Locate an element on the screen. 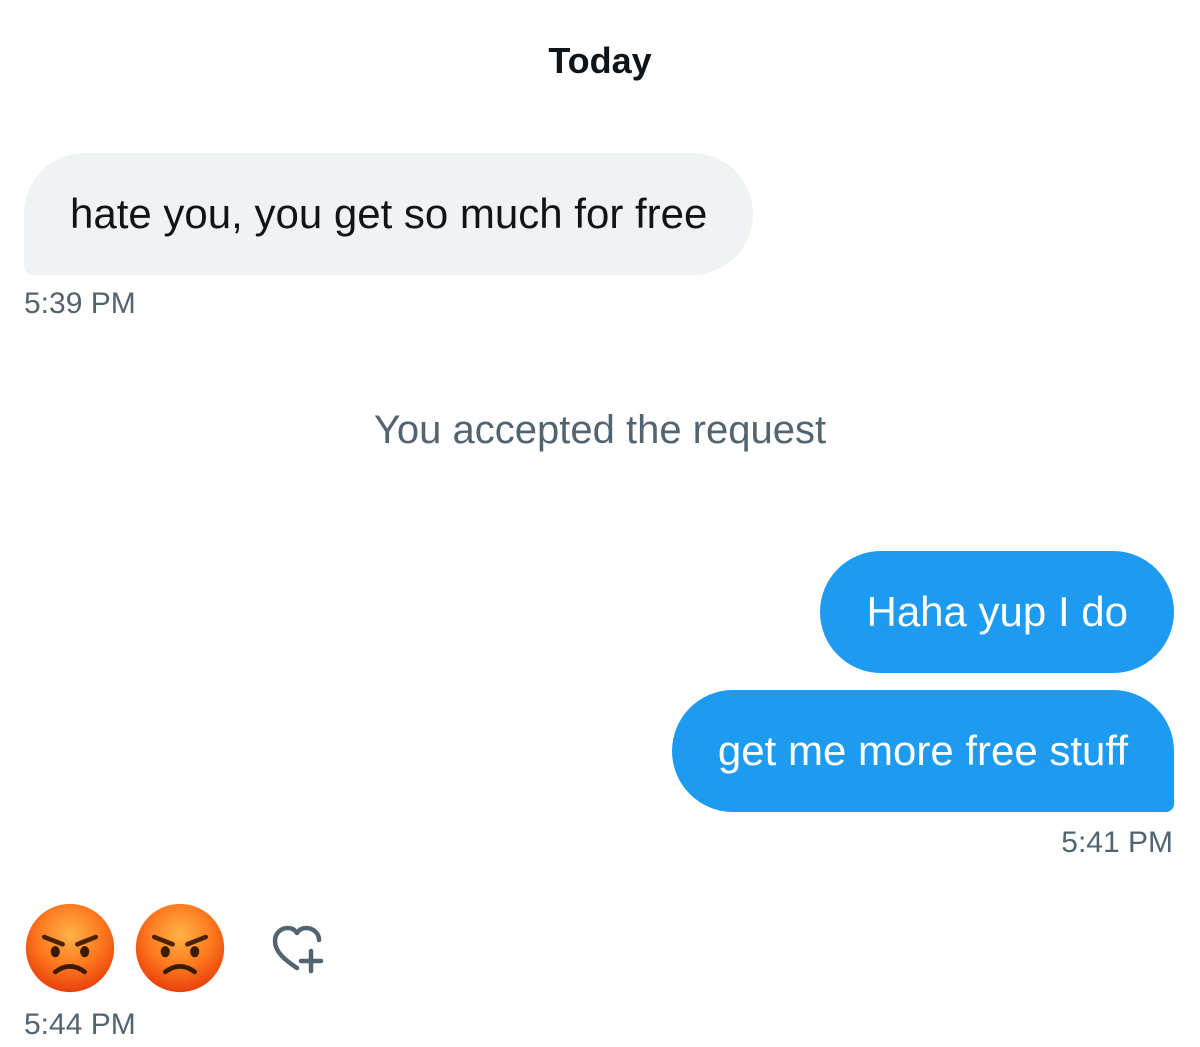  message-timestamp: 5:39 PM is located at coordinates (80, 303).